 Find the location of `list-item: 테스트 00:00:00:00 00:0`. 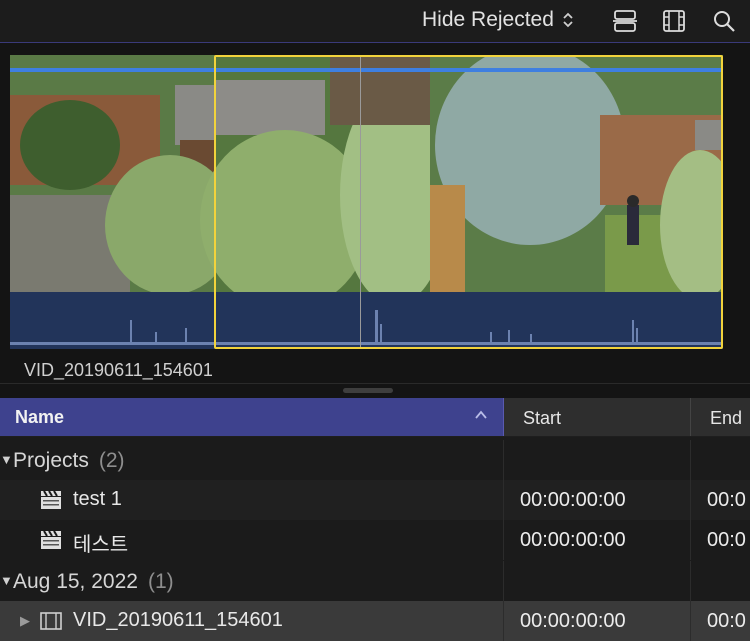

list-item: 테스트 00:00:00:00 00:0 is located at coordinates (375, 540).